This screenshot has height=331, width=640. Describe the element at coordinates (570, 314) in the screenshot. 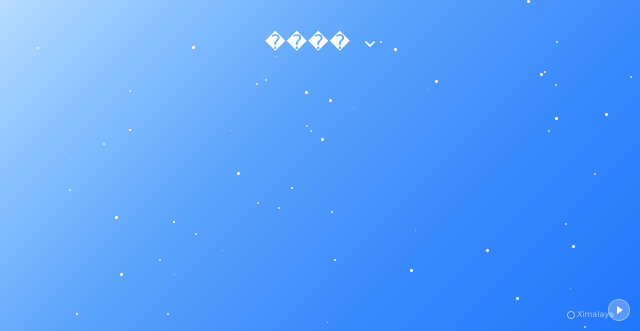

I see `brand-logo-icon` at that location.